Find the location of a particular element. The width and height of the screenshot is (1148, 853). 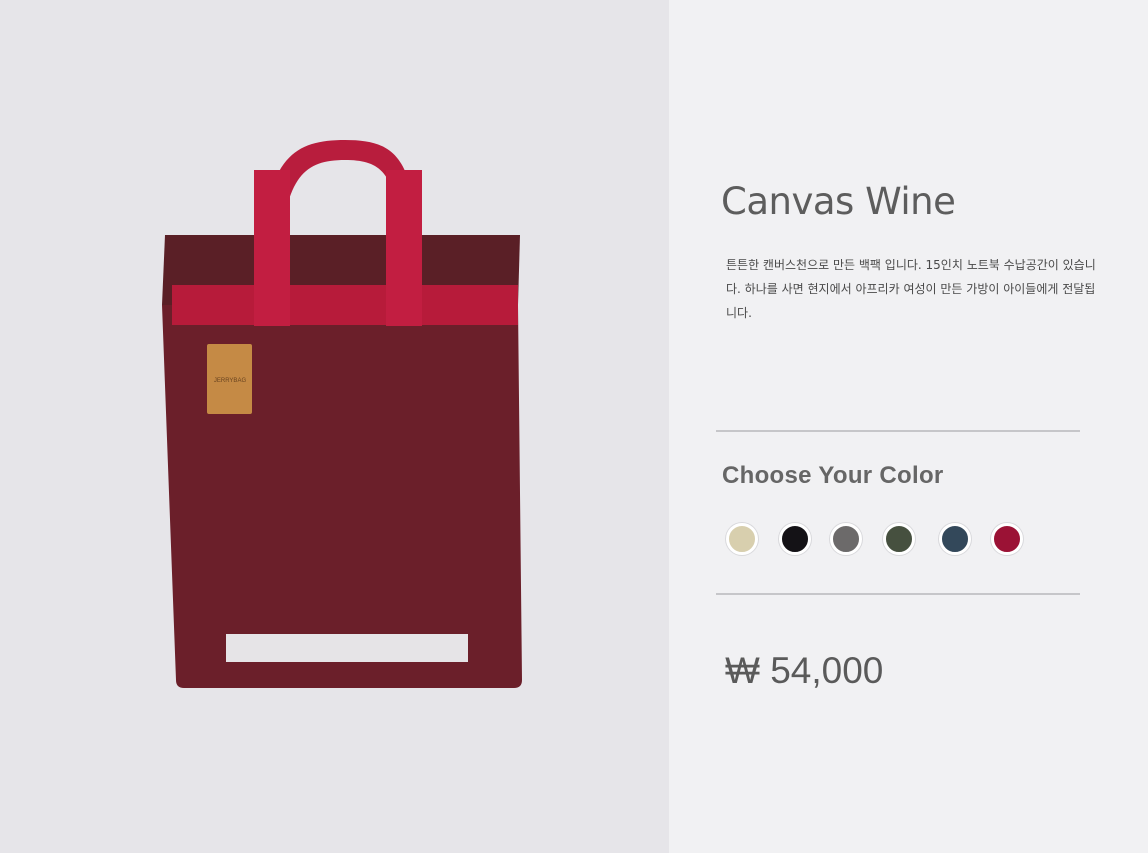

color-swatch-black is located at coordinates (795, 539).